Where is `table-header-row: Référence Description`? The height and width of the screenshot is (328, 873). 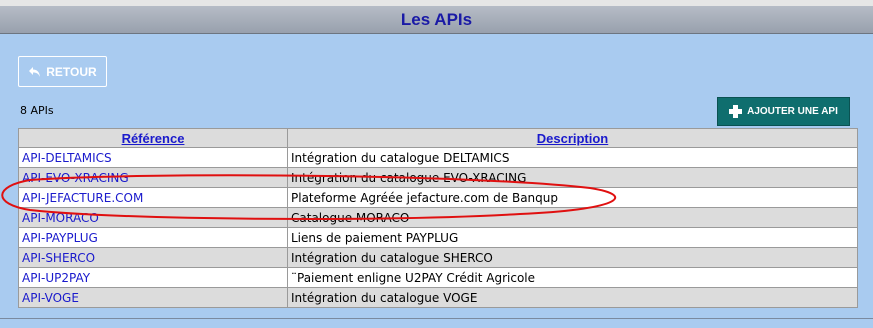 table-header-row: Référence Description is located at coordinates (438, 138).